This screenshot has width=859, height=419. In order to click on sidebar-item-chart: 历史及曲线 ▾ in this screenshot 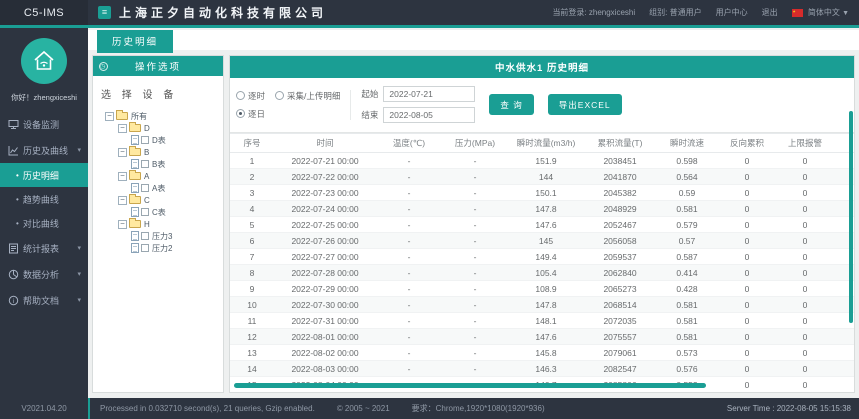, I will do `click(44, 150)`.